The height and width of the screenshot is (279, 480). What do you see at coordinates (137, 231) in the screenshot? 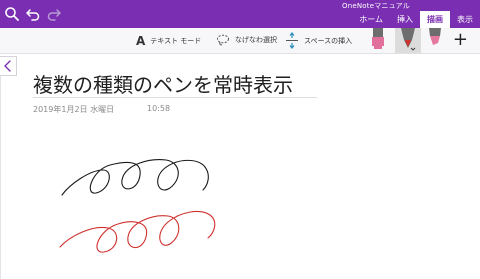
I see `red-scribble` at bounding box center [137, 231].